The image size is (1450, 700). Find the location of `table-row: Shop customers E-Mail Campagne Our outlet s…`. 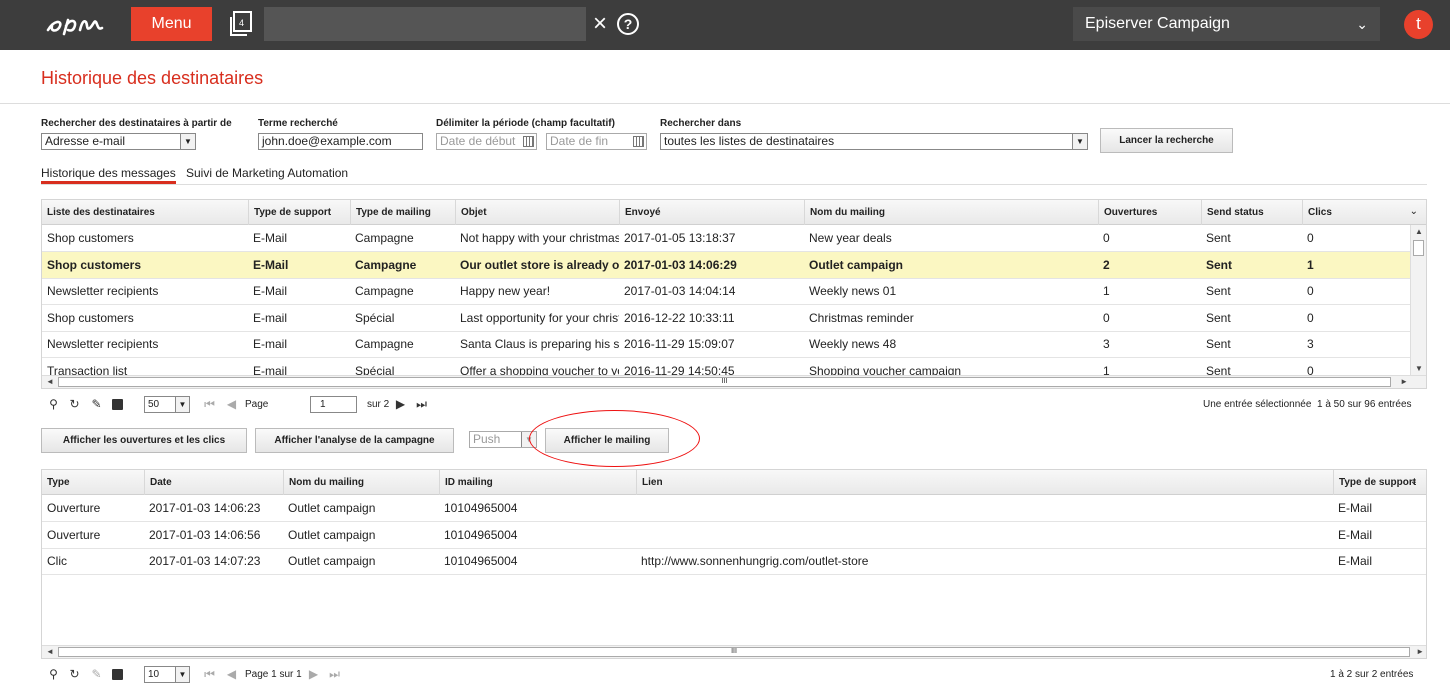

table-row: Shop customers E-Mail Campagne Our outlet s… is located at coordinates (726, 265).